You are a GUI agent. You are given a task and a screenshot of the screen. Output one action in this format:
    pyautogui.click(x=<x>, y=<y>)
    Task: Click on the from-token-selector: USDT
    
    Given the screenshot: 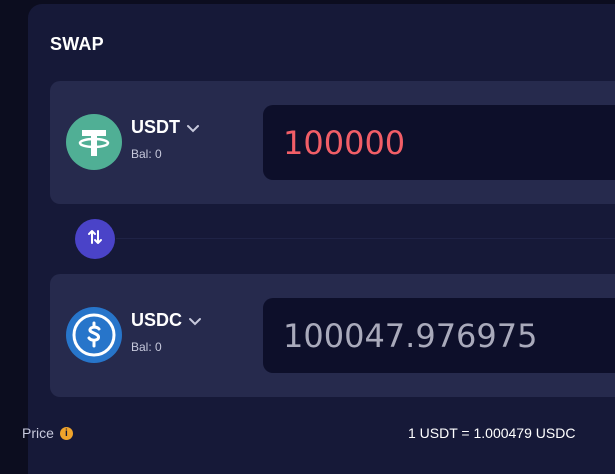 What is the action you would take?
    pyautogui.click(x=165, y=127)
    